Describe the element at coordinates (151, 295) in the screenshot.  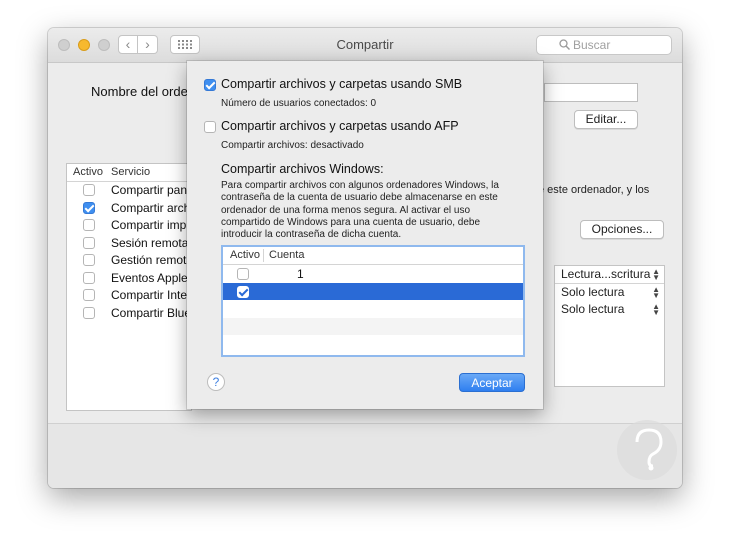
I see `service-label: Compartir Intern` at that location.